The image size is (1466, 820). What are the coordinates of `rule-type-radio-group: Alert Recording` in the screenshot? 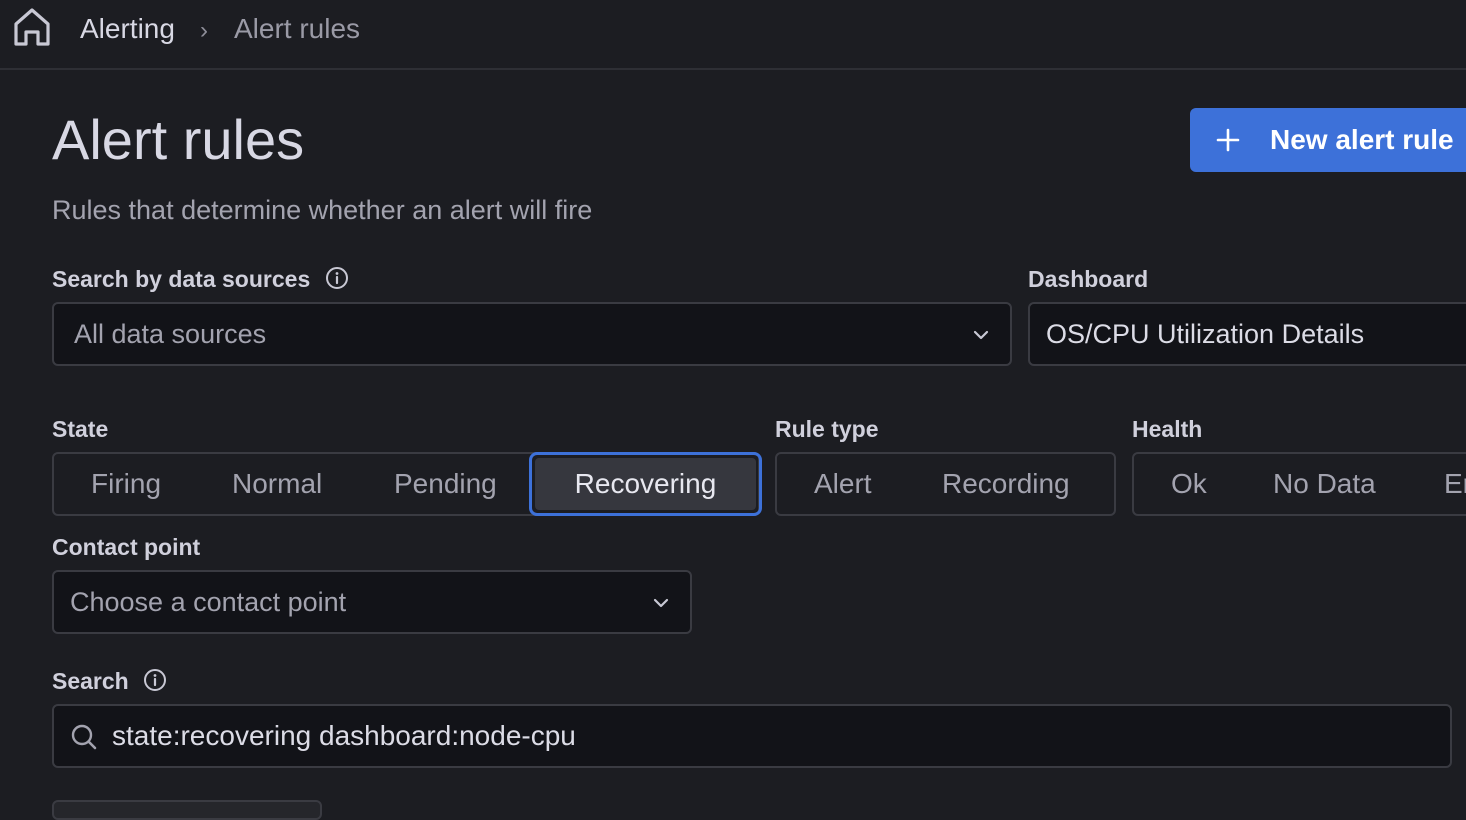 It's located at (945, 484).